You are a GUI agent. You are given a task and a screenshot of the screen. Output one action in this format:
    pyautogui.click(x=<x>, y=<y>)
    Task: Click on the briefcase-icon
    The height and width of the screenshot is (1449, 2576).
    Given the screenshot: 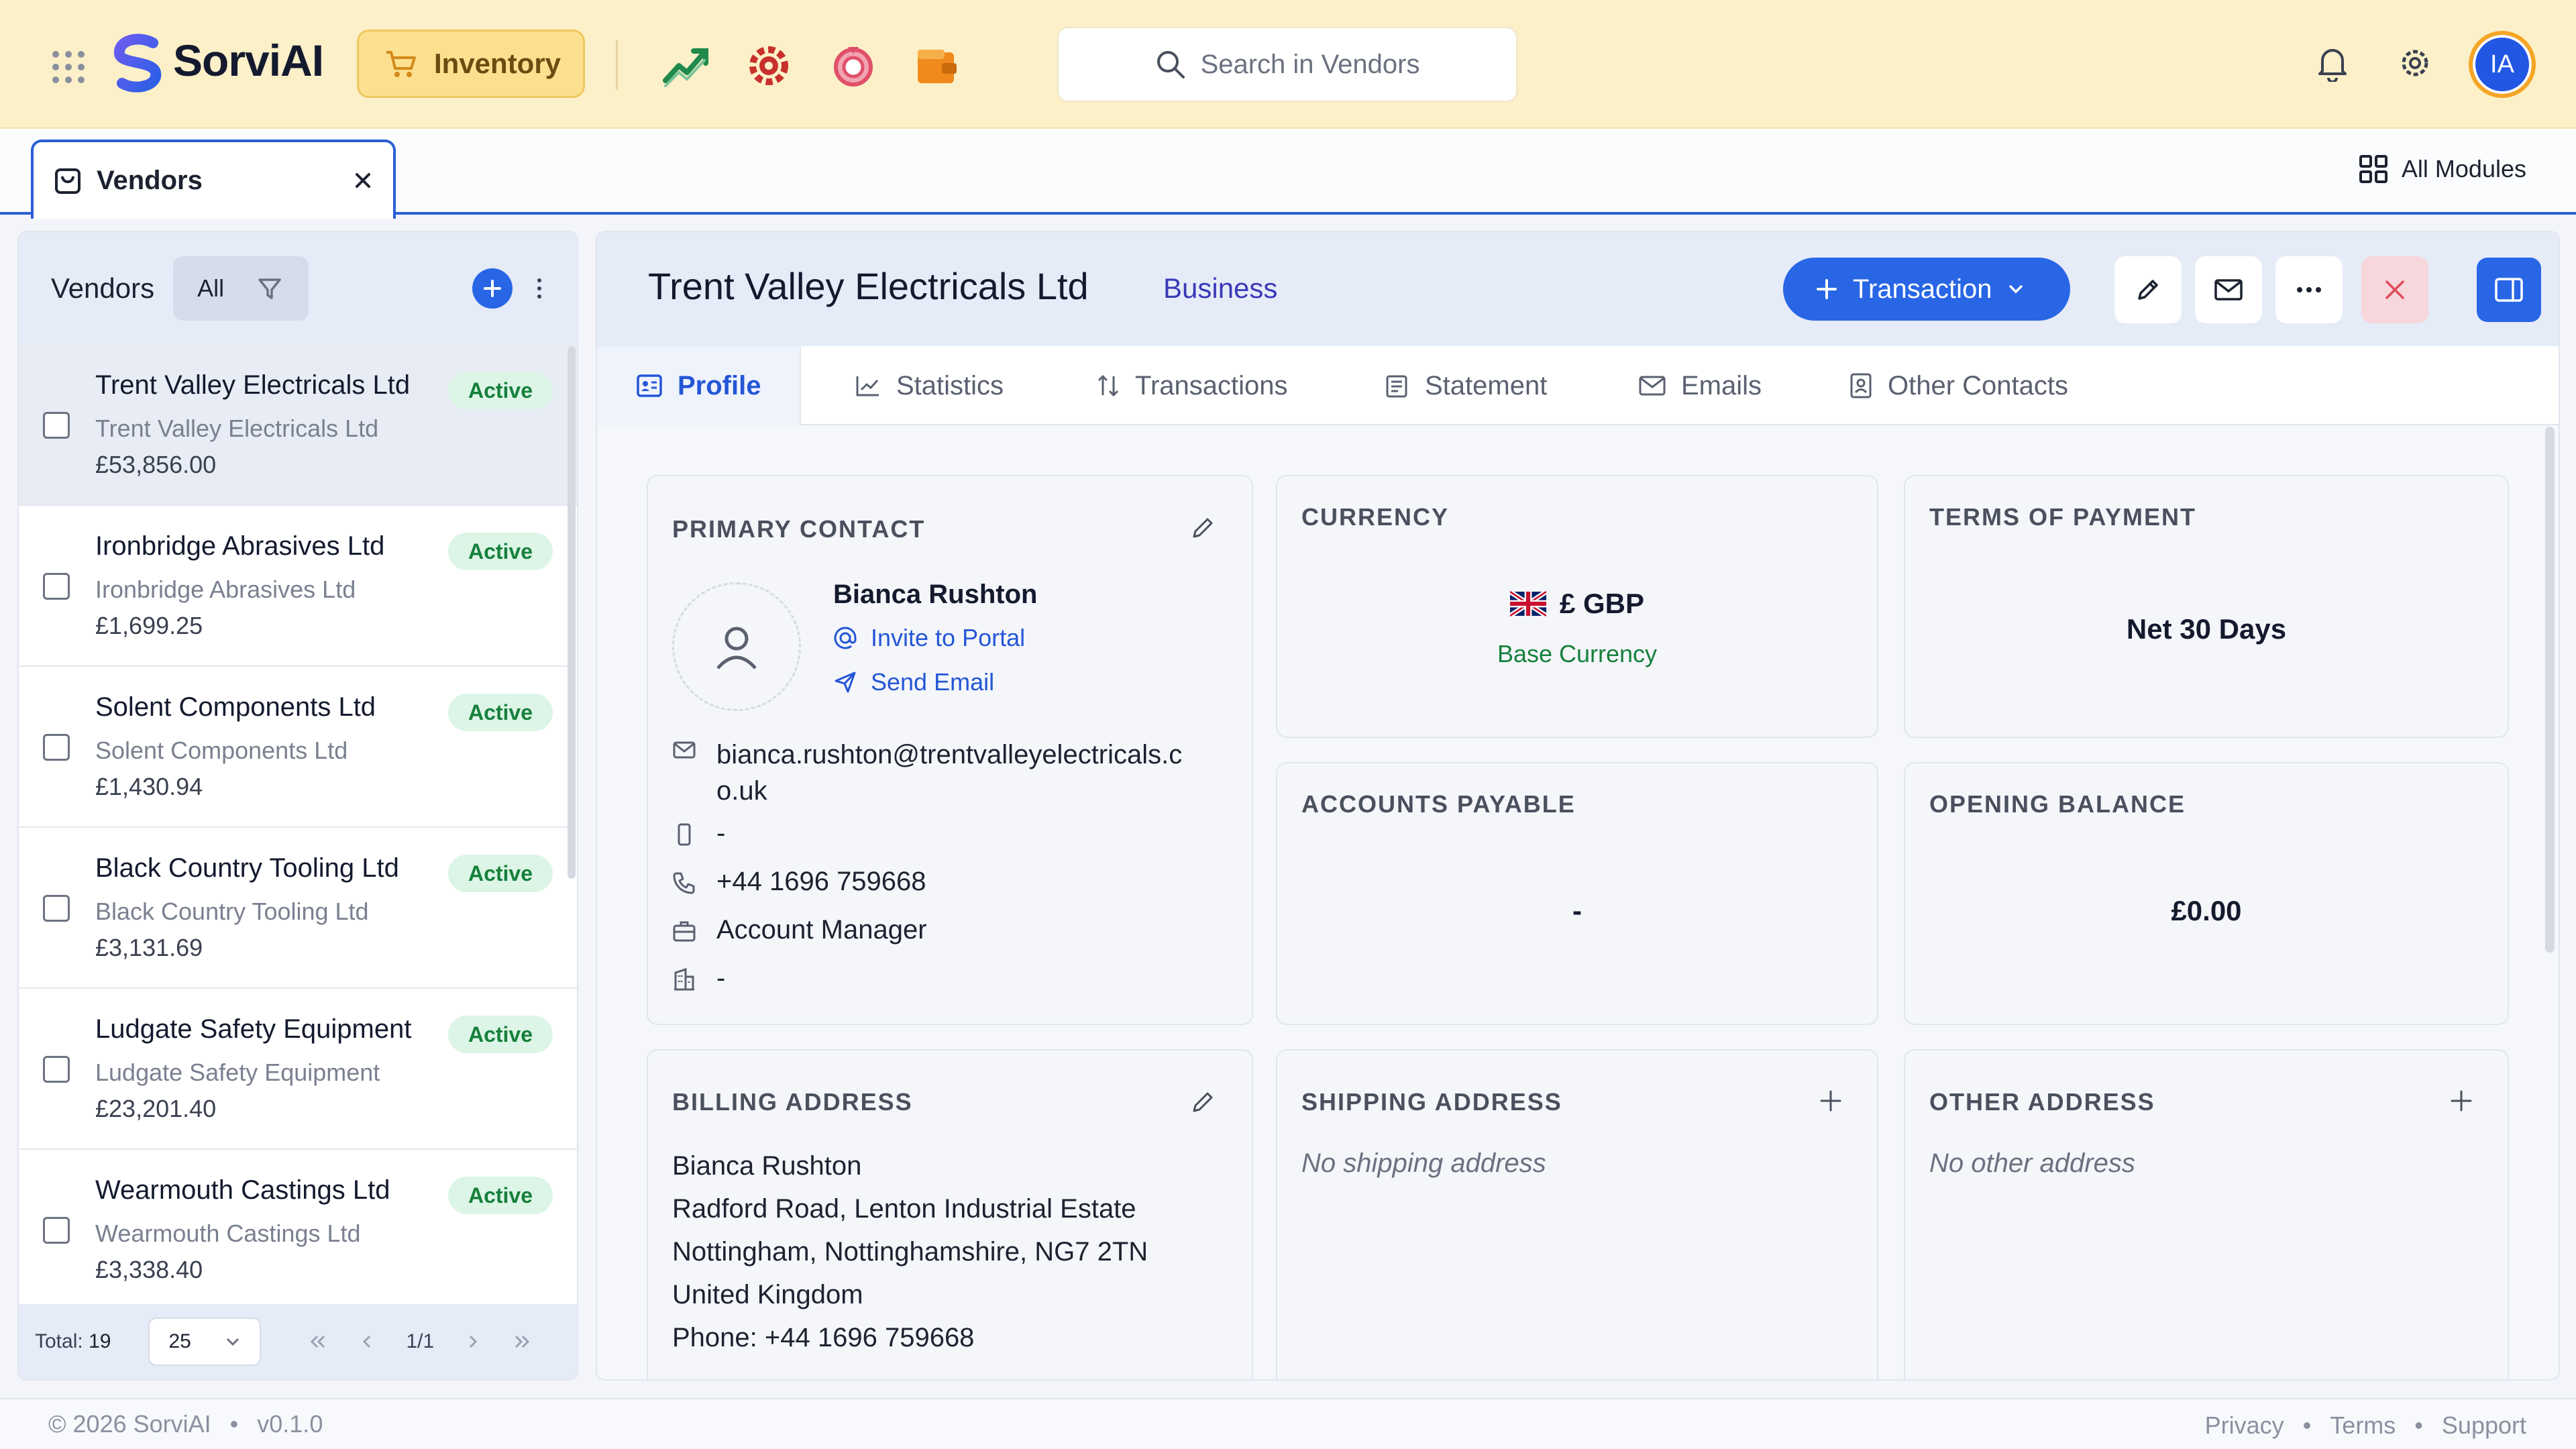 What is the action you would take?
    pyautogui.click(x=684, y=931)
    